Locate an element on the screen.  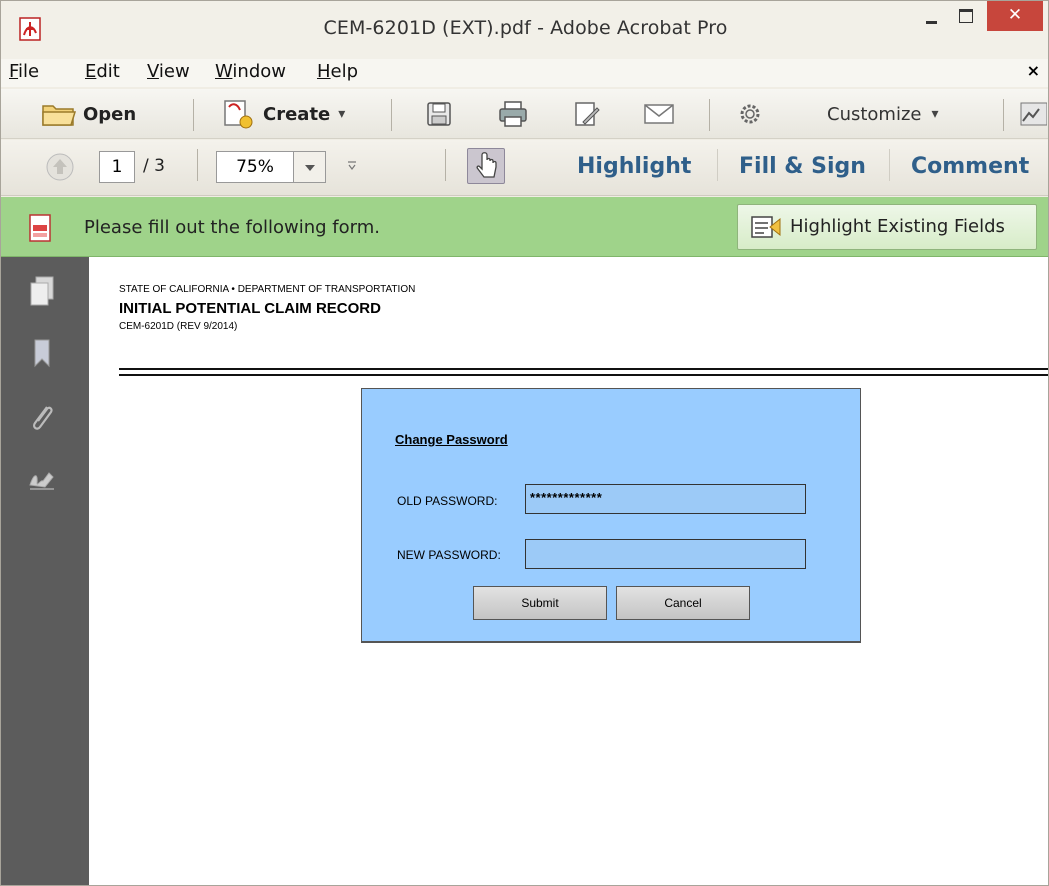
create-button: Create ▾ is located at coordinates (283, 114).